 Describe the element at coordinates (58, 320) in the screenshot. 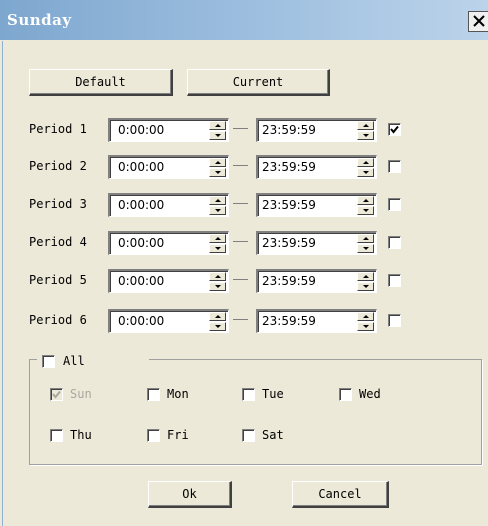

I see `period-label: Period 6` at that location.